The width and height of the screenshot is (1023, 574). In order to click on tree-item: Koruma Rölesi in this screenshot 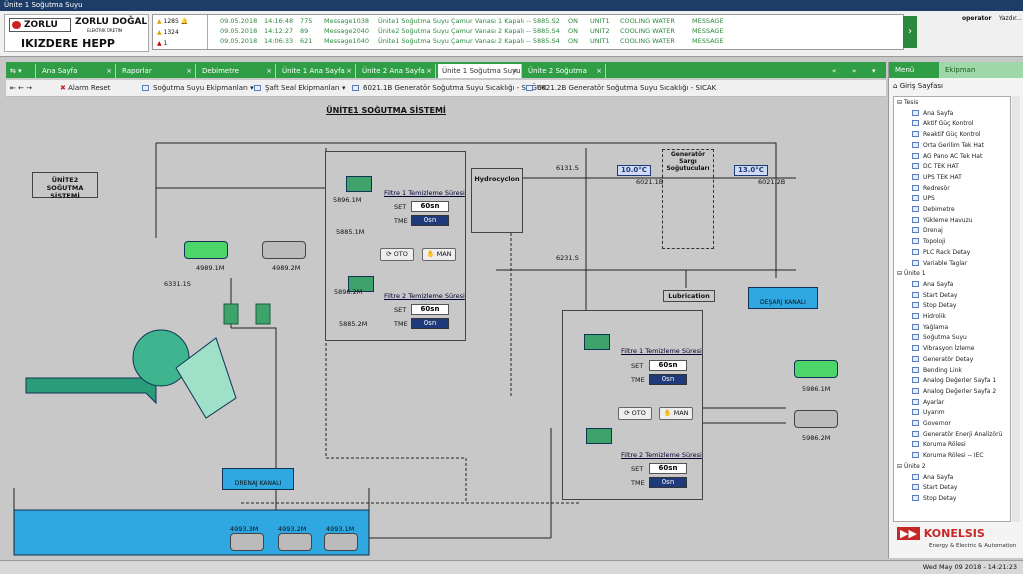, I will do `click(939, 444)`.